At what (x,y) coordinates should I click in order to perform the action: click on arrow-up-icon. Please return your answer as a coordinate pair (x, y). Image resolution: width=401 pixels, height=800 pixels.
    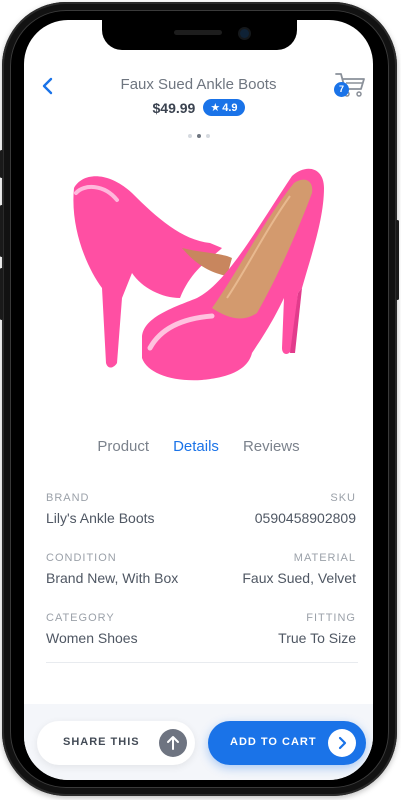
    Looking at the image, I should click on (173, 743).